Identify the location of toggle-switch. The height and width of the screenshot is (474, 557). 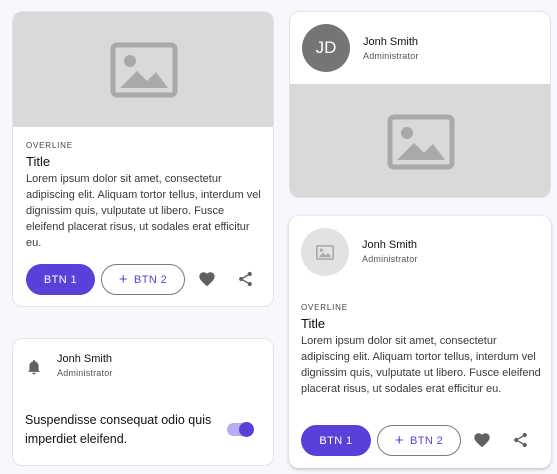
(240, 429).